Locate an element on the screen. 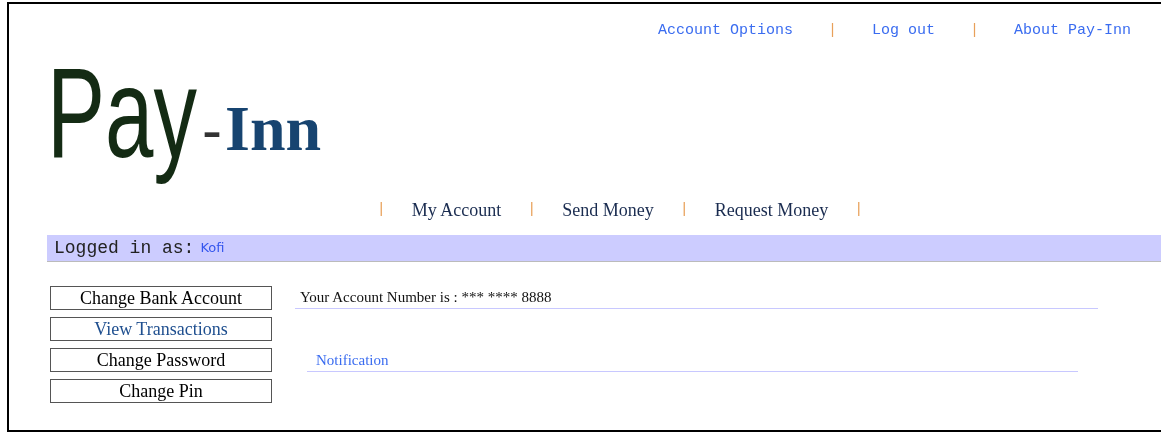  side-button: Change Bank Account is located at coordinates (161, 298).